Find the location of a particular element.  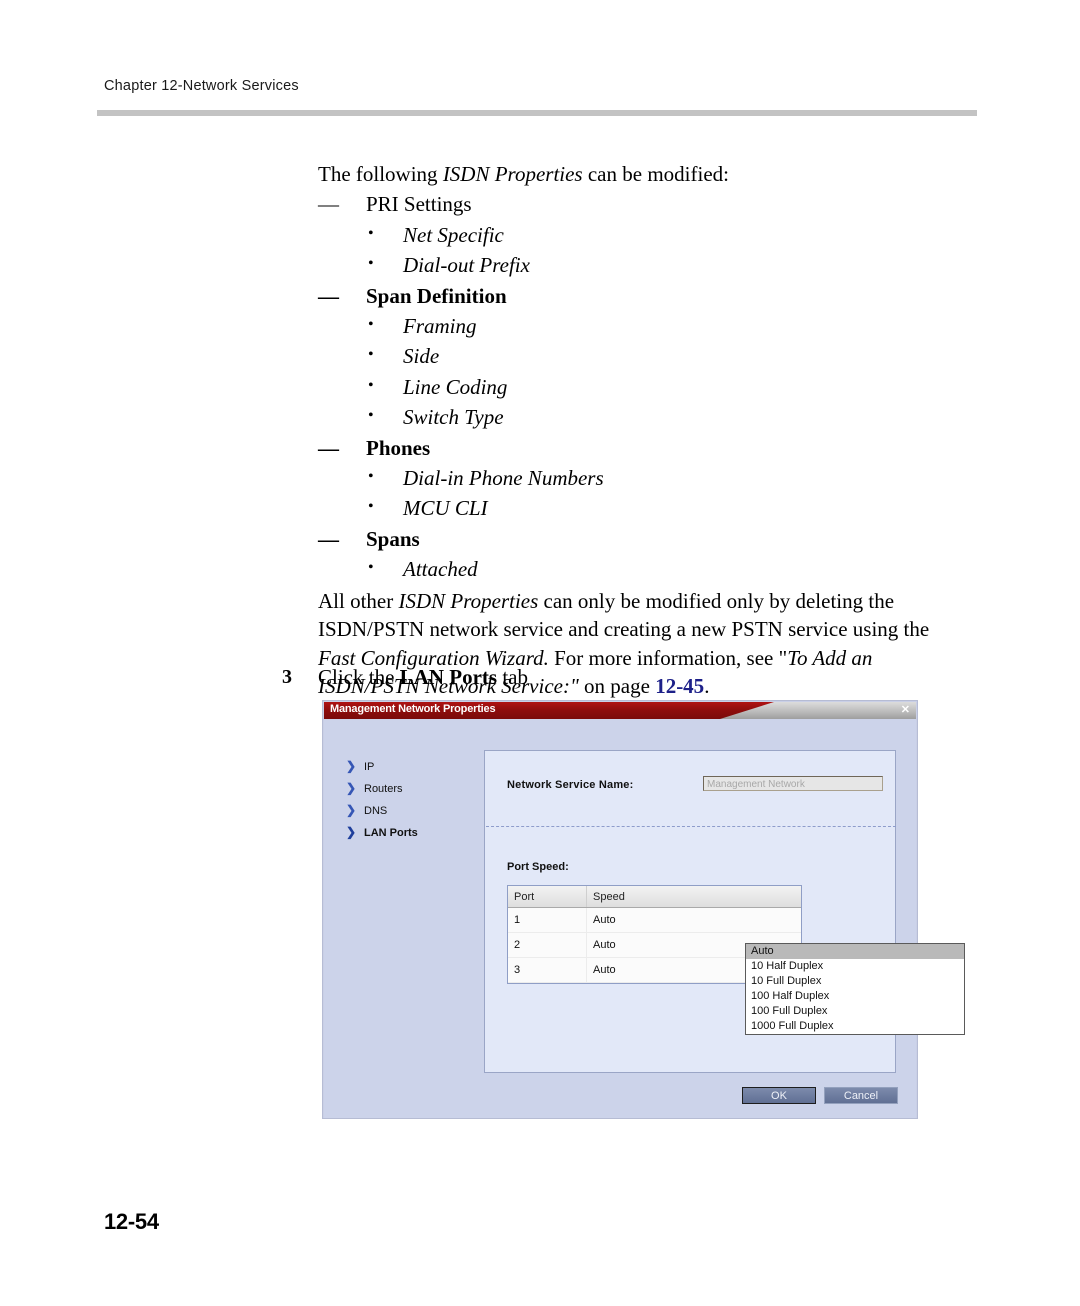

table-row: 1 Auto is located at coordinates (654, 920).